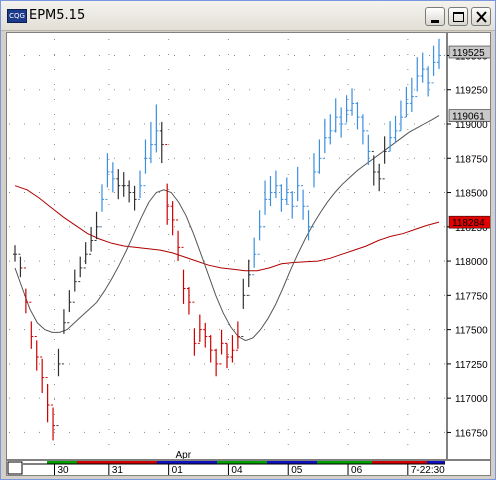 The image size is (496, 480). What do you see at coordinates (468, 117) in the screenshot?
I see `price-tag-label: 119061` at bounding box center [468, 117].